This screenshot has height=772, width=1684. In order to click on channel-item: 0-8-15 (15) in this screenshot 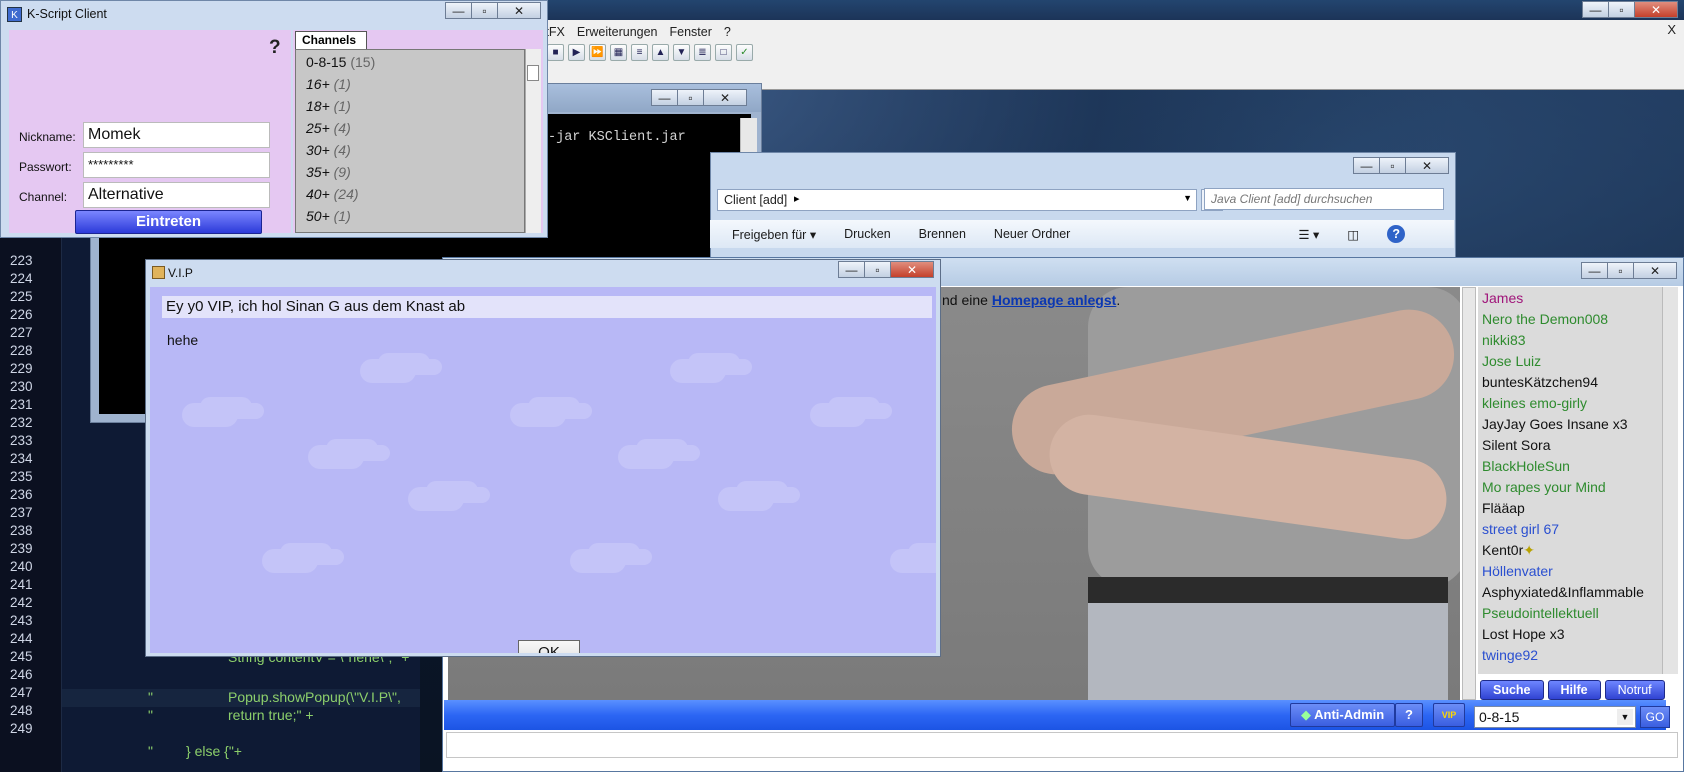, I will do `click(340, 62)`.